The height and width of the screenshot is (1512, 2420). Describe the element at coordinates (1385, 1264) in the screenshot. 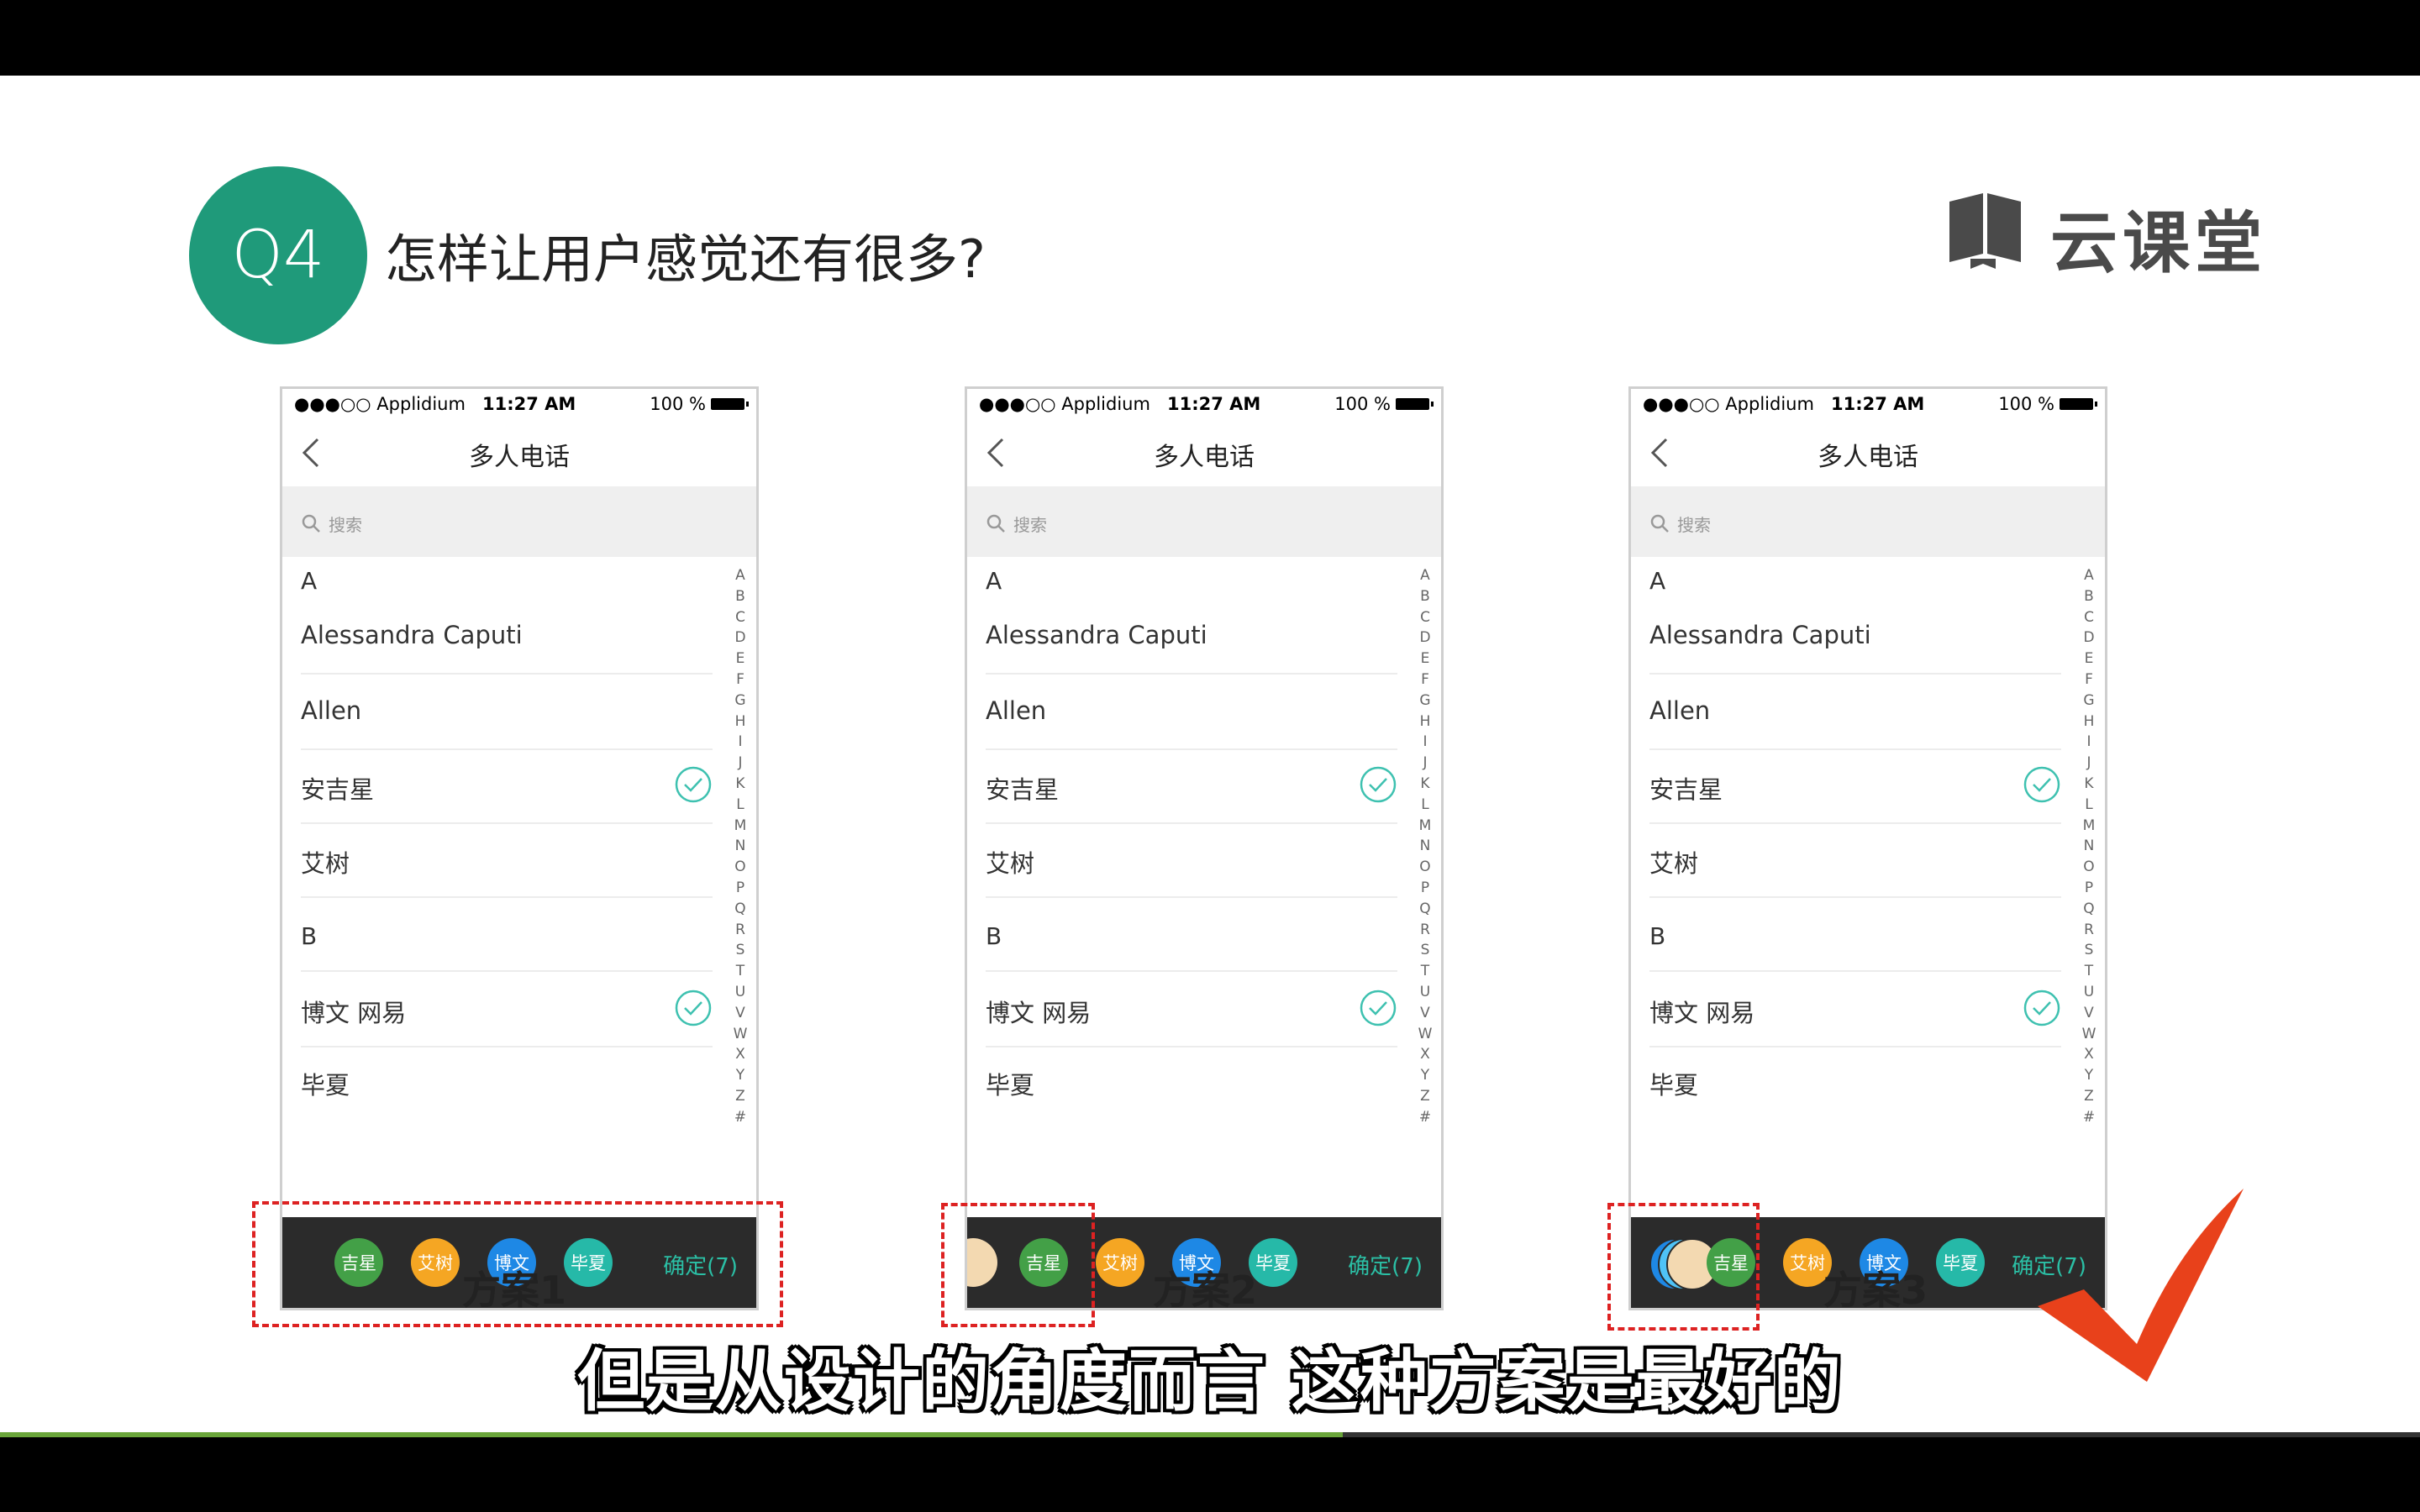

I see `confirm-button: 确定(7)` at that location.